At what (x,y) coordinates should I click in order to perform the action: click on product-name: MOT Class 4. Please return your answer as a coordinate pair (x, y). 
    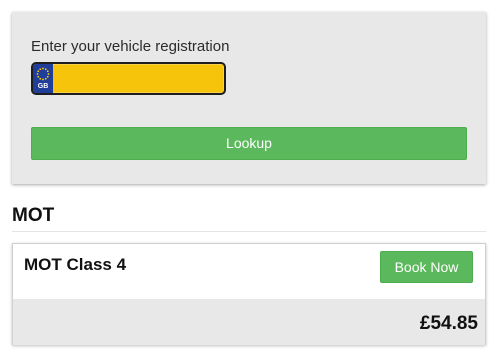
    Looking at the image, I should click on (75, 264).